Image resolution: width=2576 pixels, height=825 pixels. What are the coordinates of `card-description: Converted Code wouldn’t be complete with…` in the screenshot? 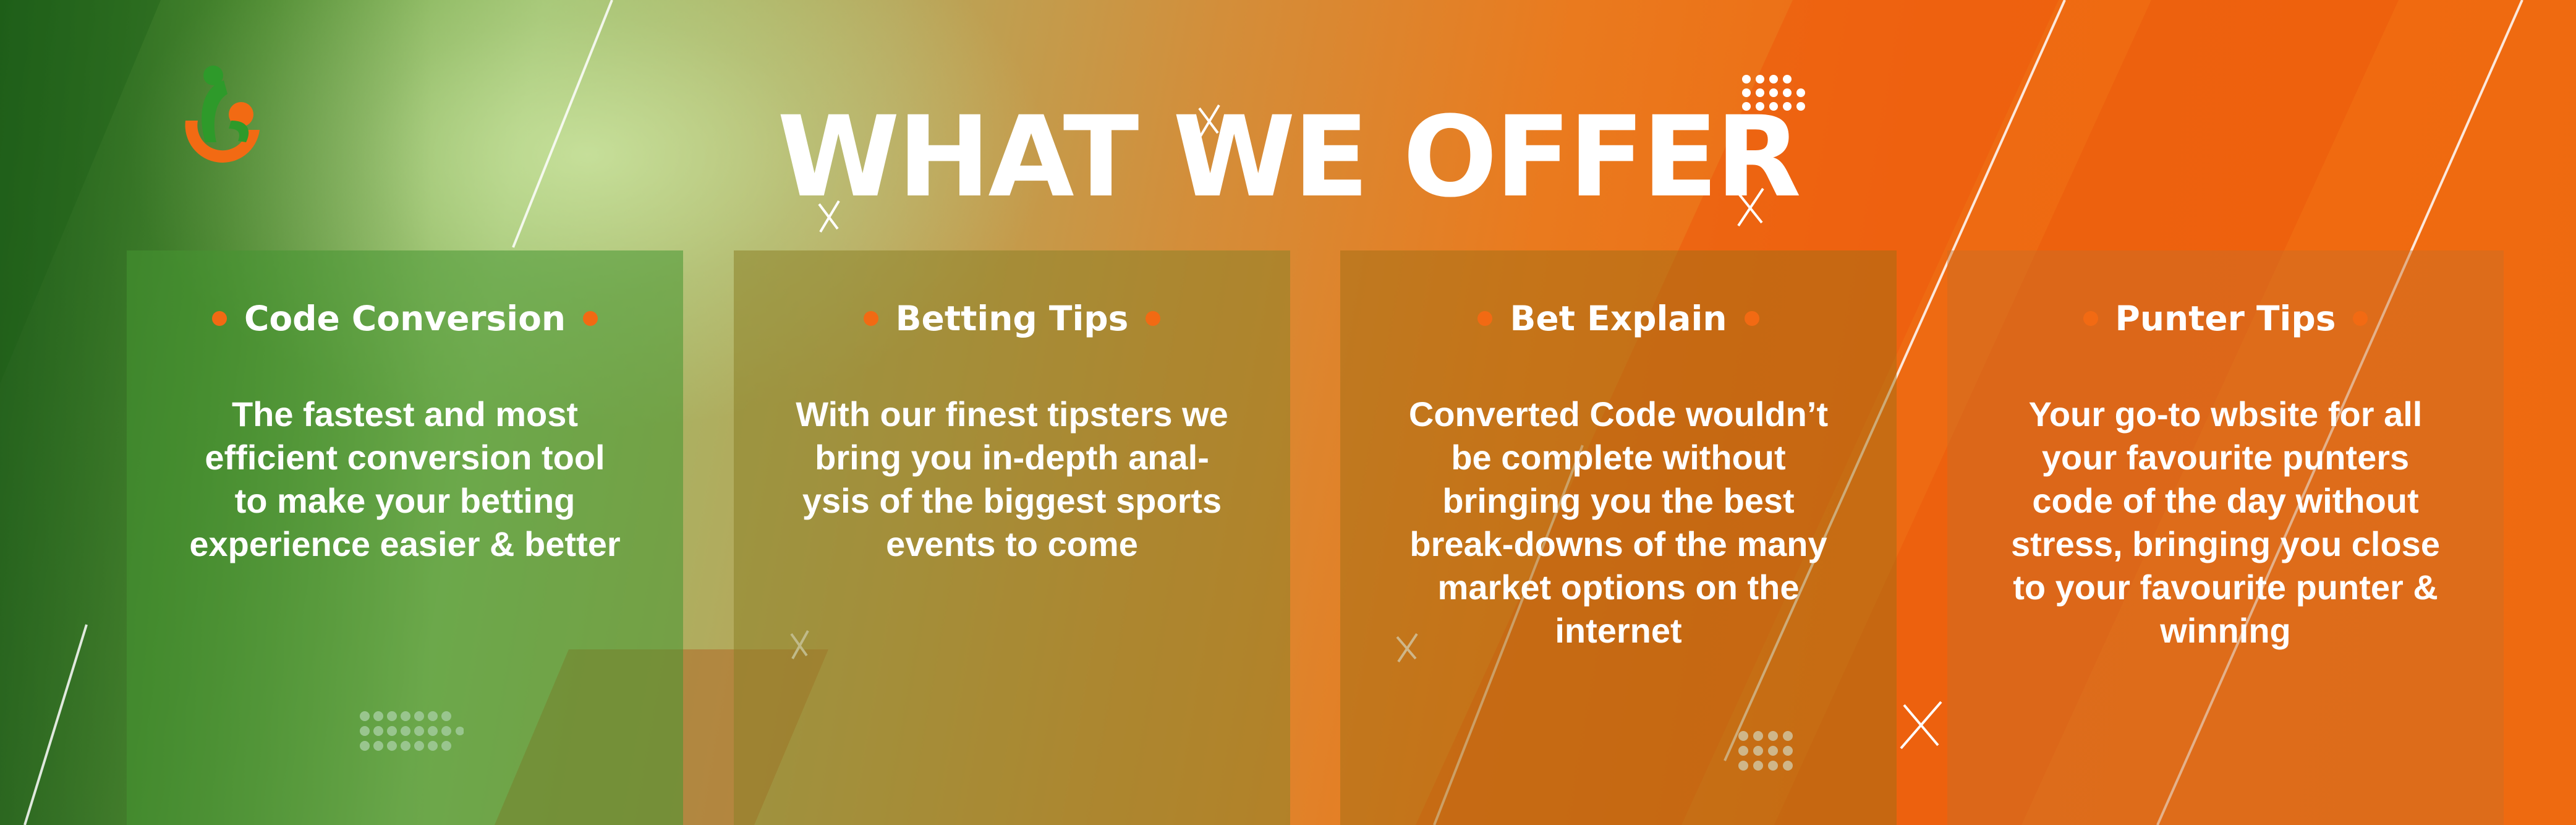 It's located at (1618, 522).